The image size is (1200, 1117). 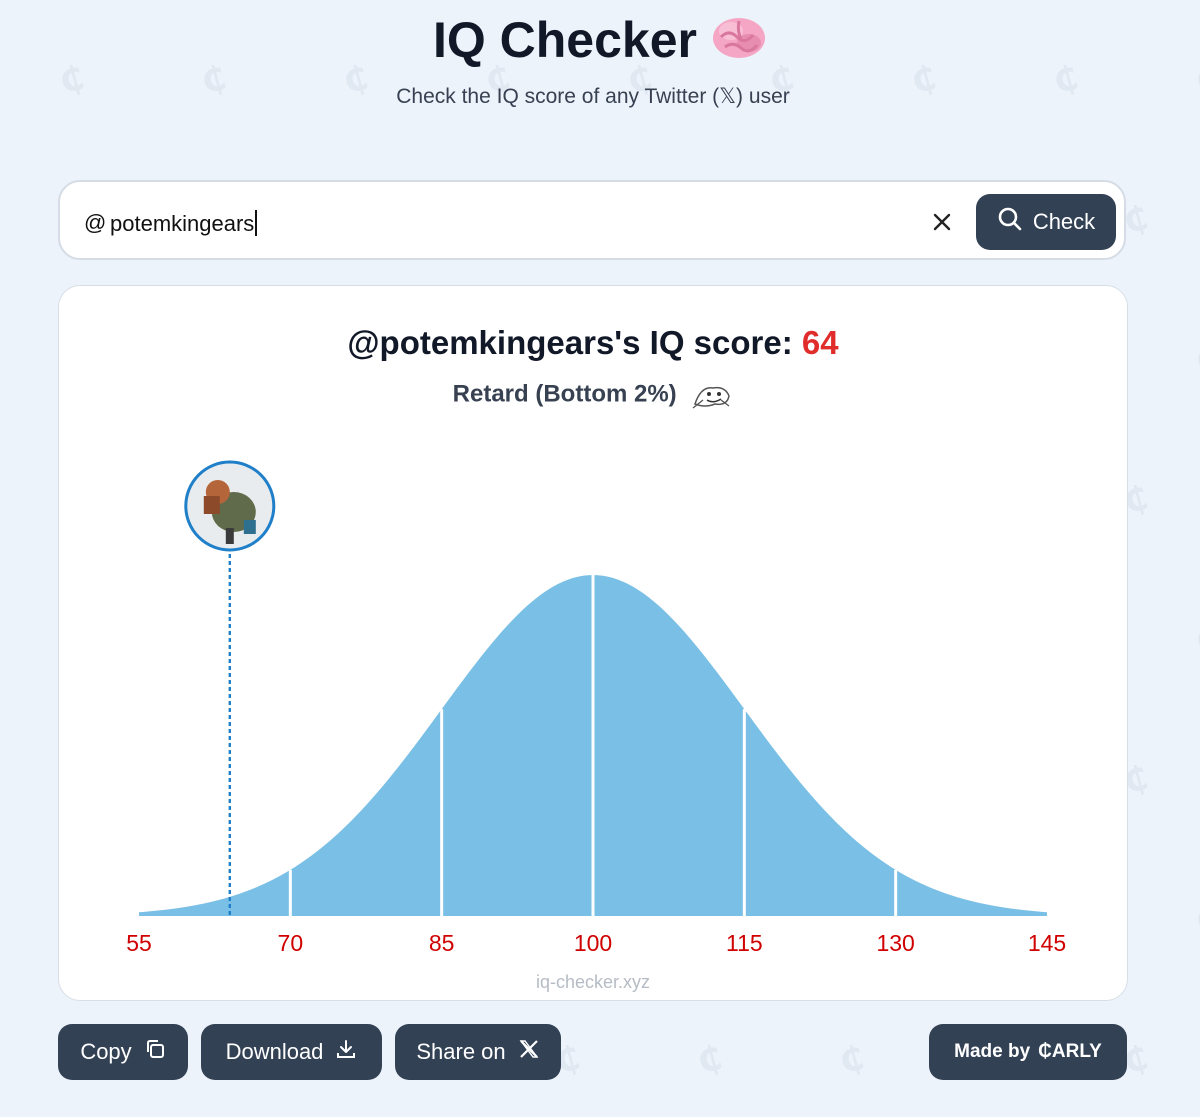 I want to click on check-button: Check, so click(x=1046, y=222).